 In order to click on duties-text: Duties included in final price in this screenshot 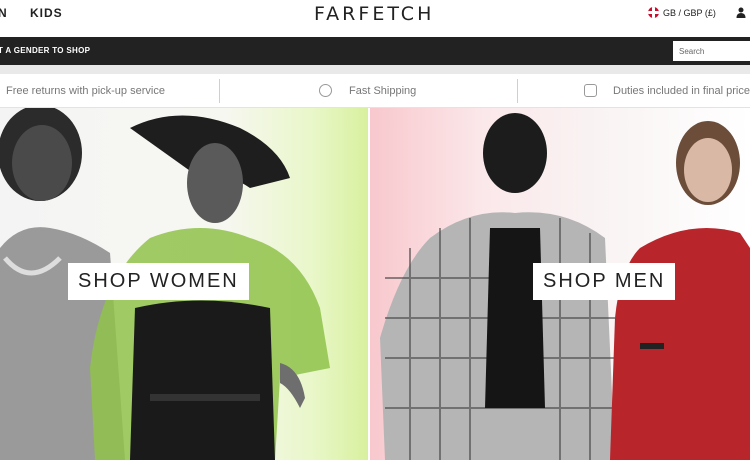, I will do `click(681, 91)`.